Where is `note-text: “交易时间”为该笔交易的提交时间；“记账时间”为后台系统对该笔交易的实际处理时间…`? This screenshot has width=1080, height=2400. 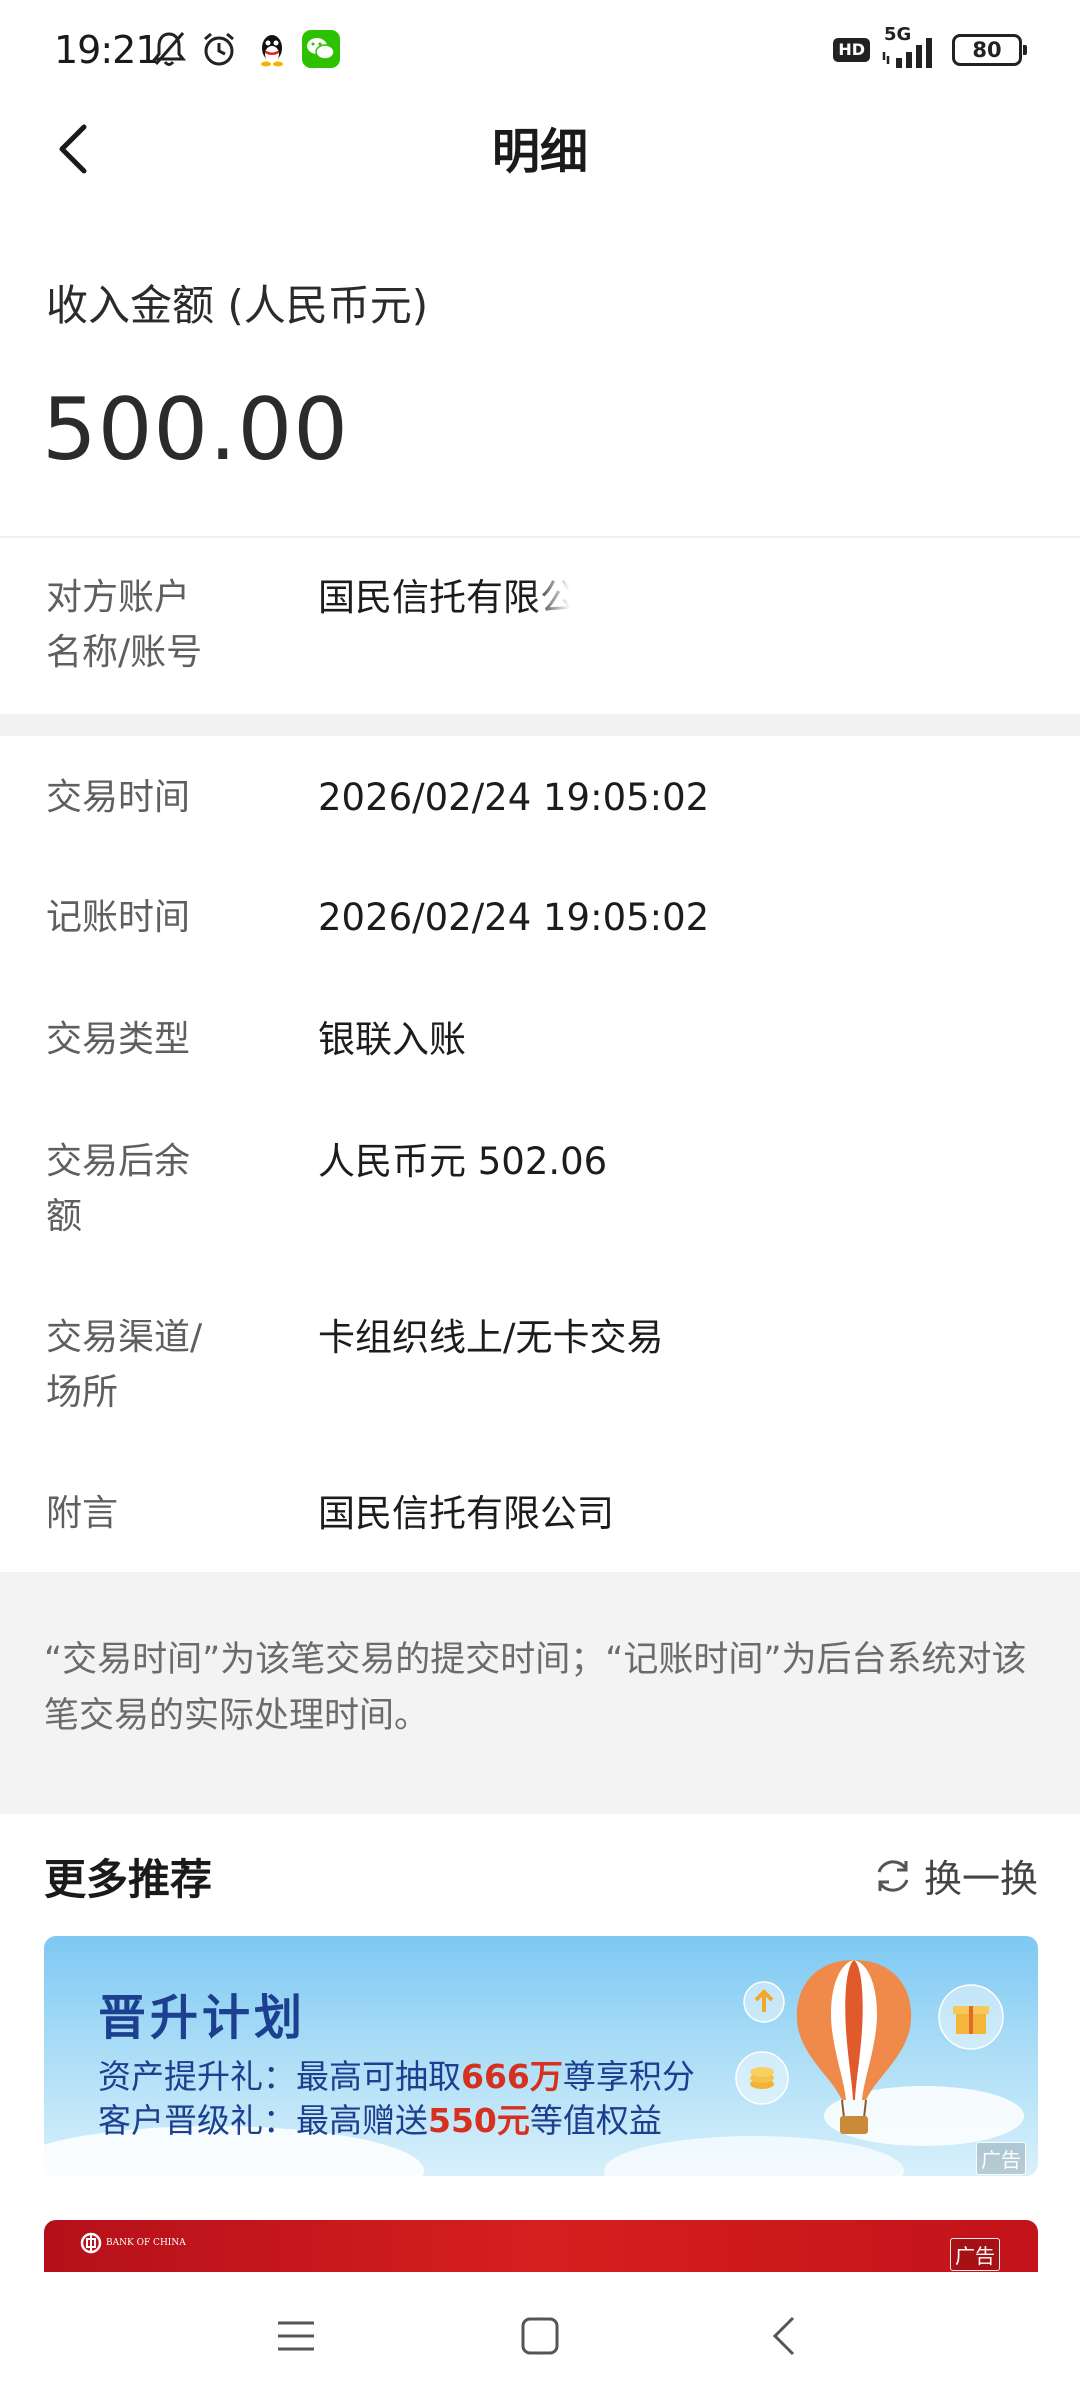
note-text: “交易时间”为该笔交易的提交时间；“记账时间”为后台系统对该笔交易的实际处理时间… is located at coordinates (535, 1688).